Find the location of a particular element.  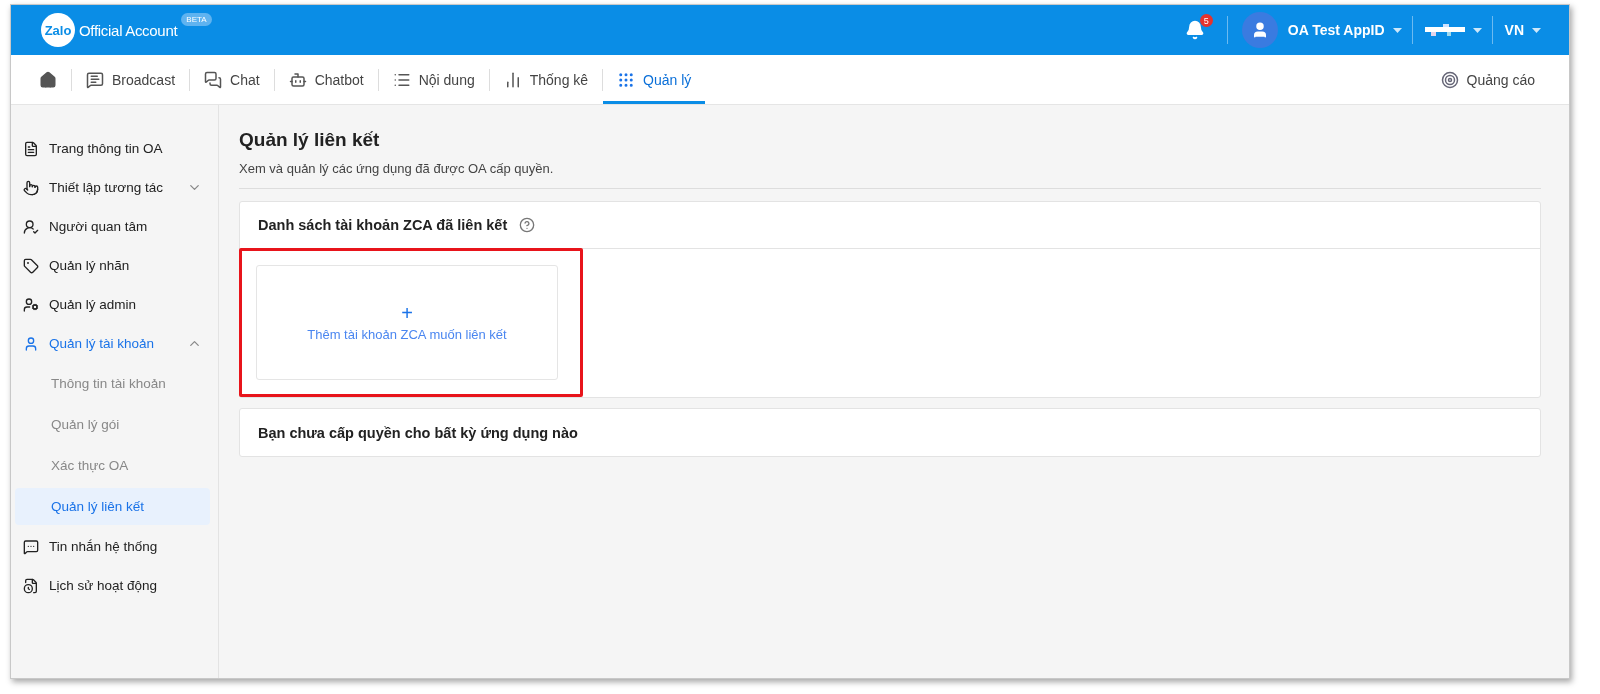

product-name: Official Account is located at coordinates (128, 30).